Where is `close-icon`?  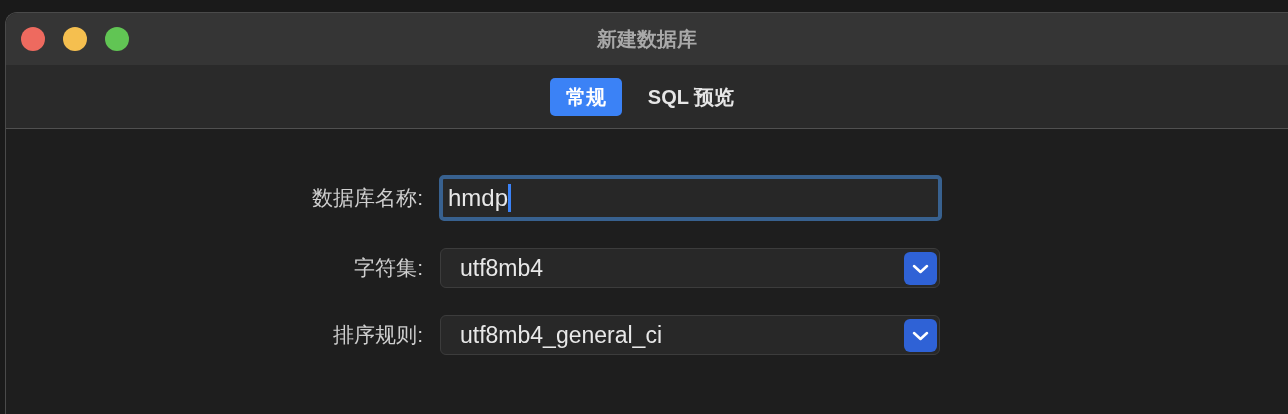 close-icon is located at coordinates (33, 39).